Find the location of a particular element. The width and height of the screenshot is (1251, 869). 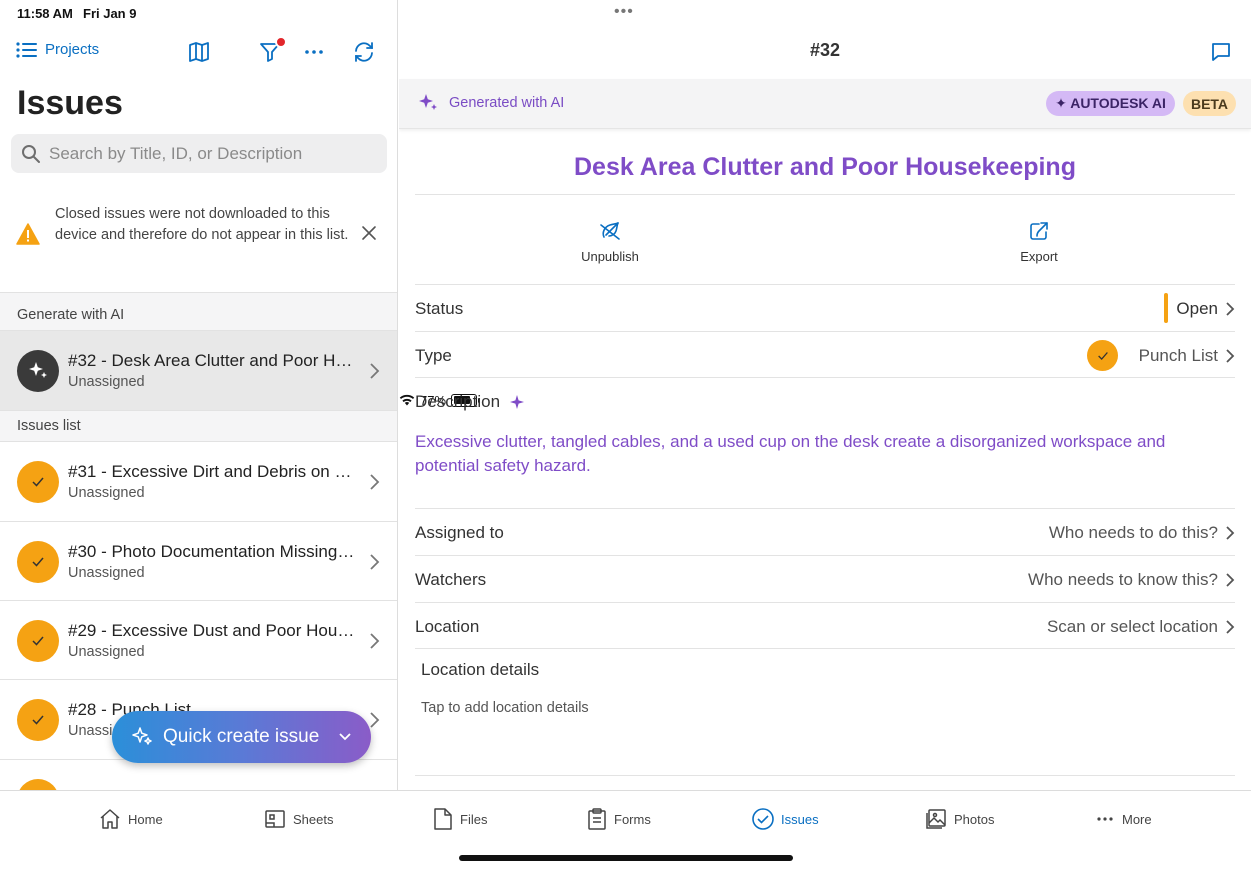

type-value: Punch List is located at coordinates (1178, 356).